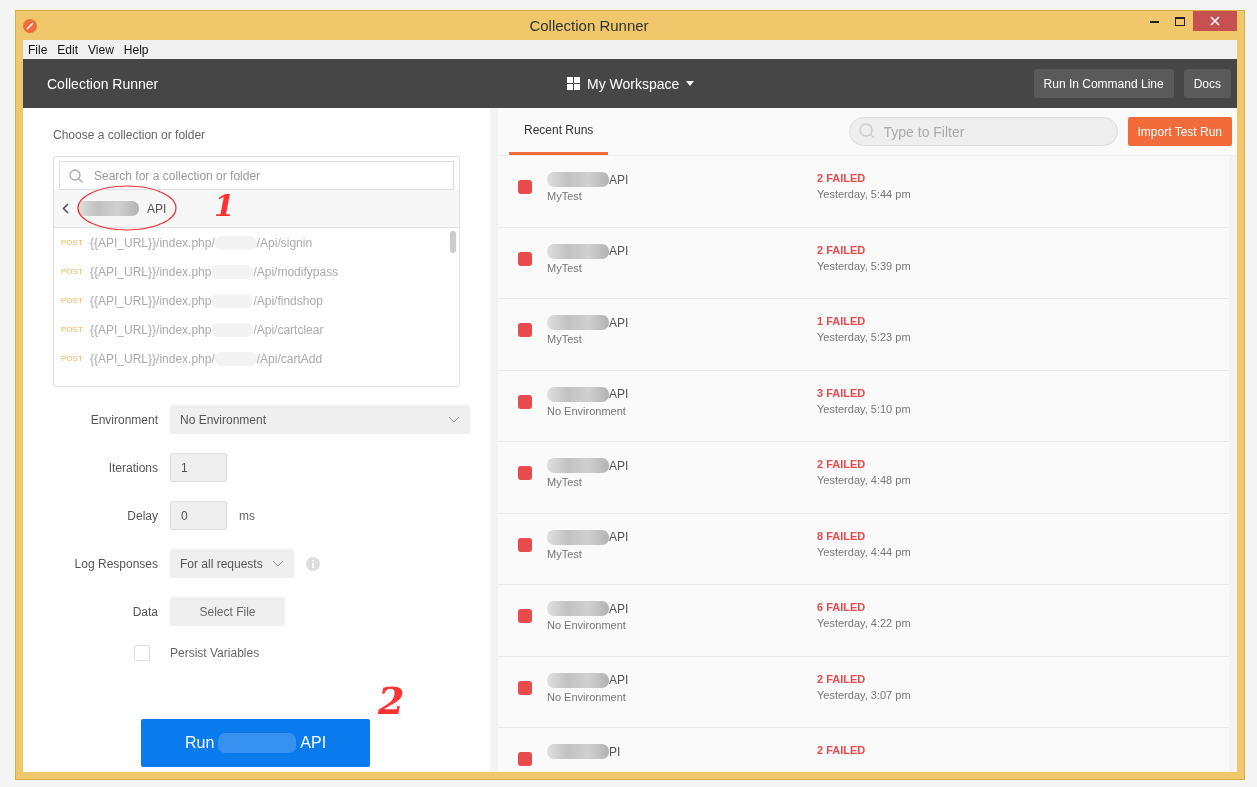 The image size is (1257, 787). What do you see at coordinates (864, 551) in the screenshot?
I see `run-time: Yesterday, 4:44 pm` at bounding box center [864, 551].